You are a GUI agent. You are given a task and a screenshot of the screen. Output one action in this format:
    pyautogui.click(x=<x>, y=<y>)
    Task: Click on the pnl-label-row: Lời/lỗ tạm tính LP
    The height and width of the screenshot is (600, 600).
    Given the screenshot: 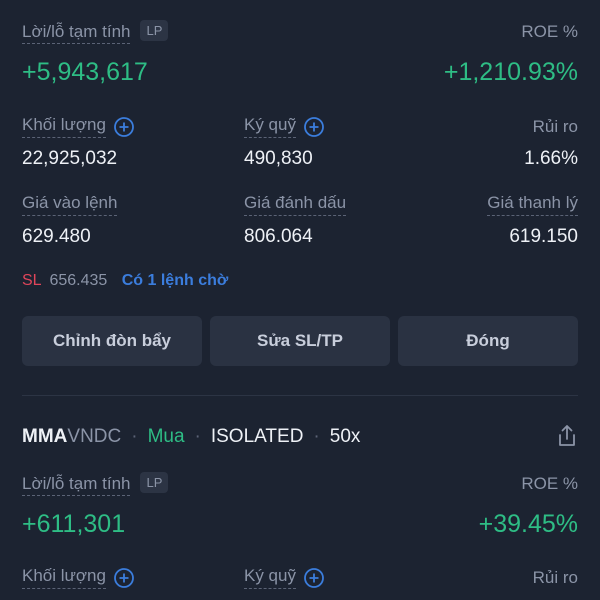 What is the action you would take?
    pyautogui.click(x=95, y=32)
    